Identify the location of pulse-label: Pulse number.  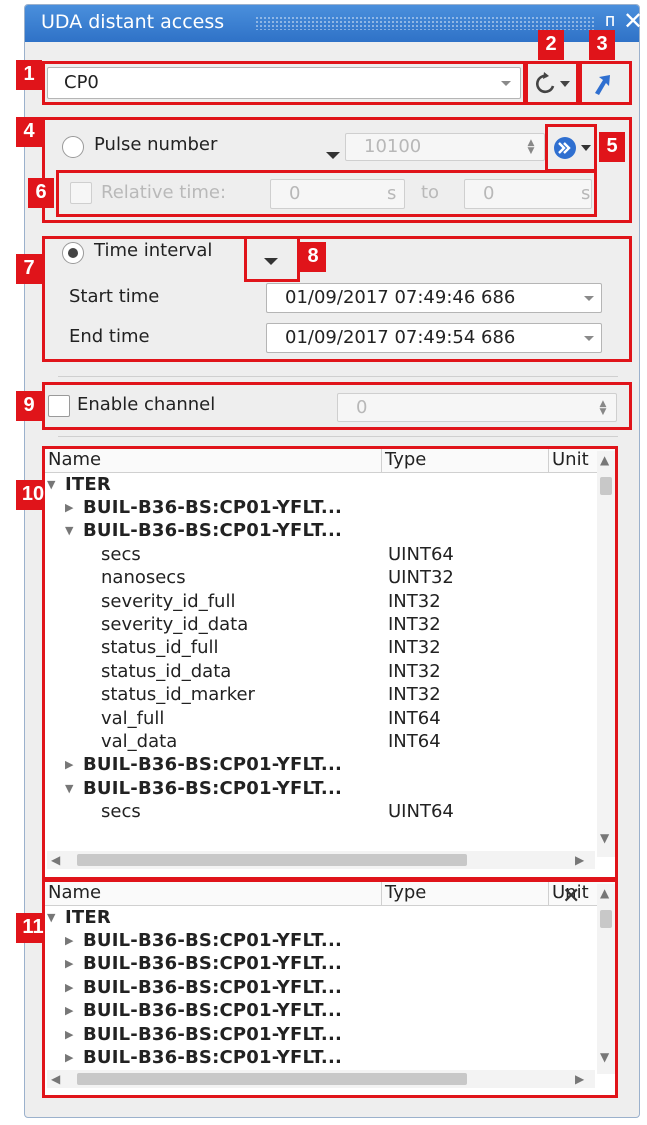
(156, 144).